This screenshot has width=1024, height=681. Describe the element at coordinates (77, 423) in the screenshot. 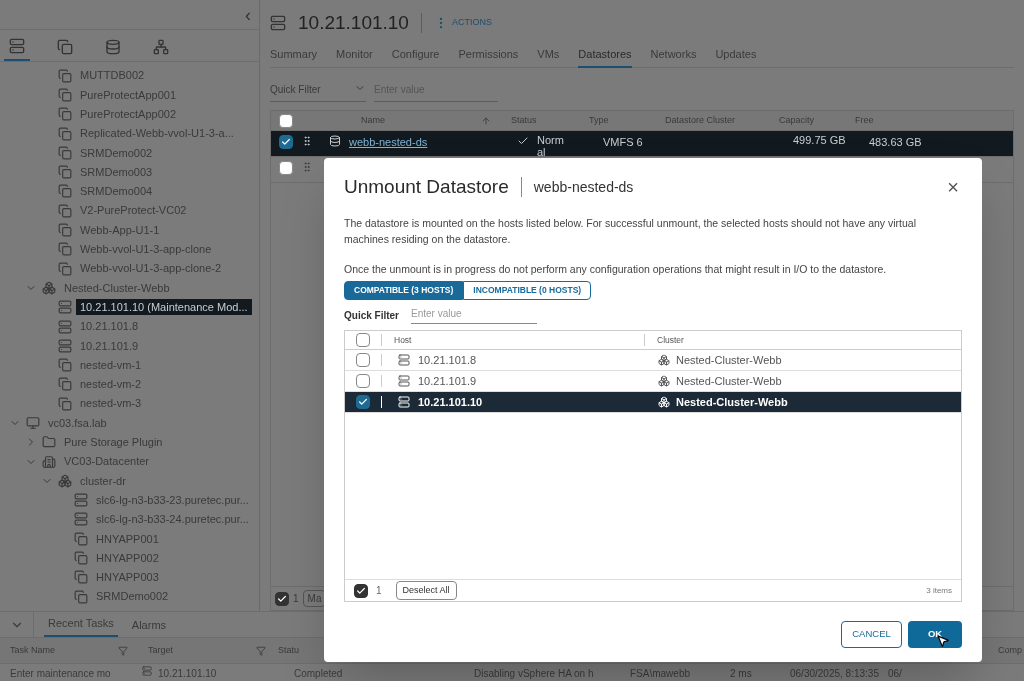

I see `tree-item: vc03.fsa.lab` at that location.